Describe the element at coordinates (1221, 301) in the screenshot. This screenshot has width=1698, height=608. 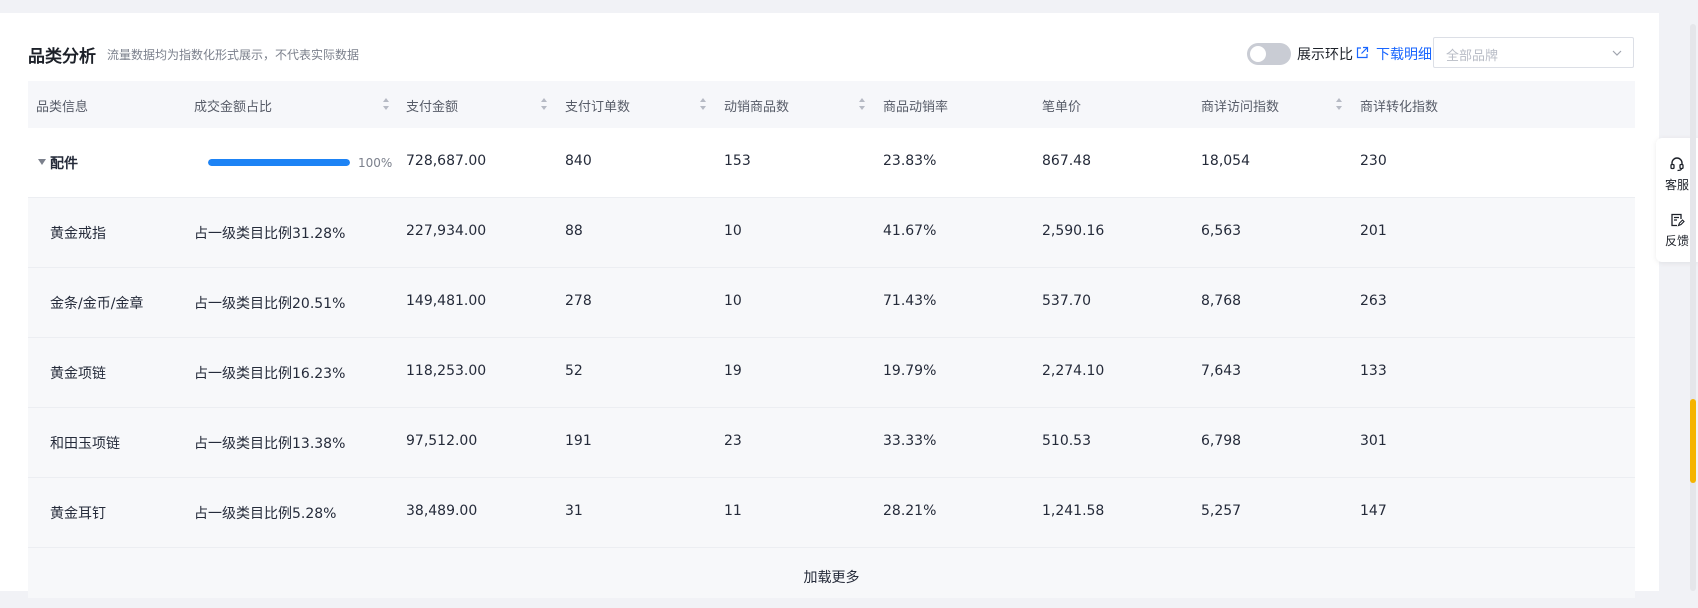
I see `visit-index: 8,768` at that location.